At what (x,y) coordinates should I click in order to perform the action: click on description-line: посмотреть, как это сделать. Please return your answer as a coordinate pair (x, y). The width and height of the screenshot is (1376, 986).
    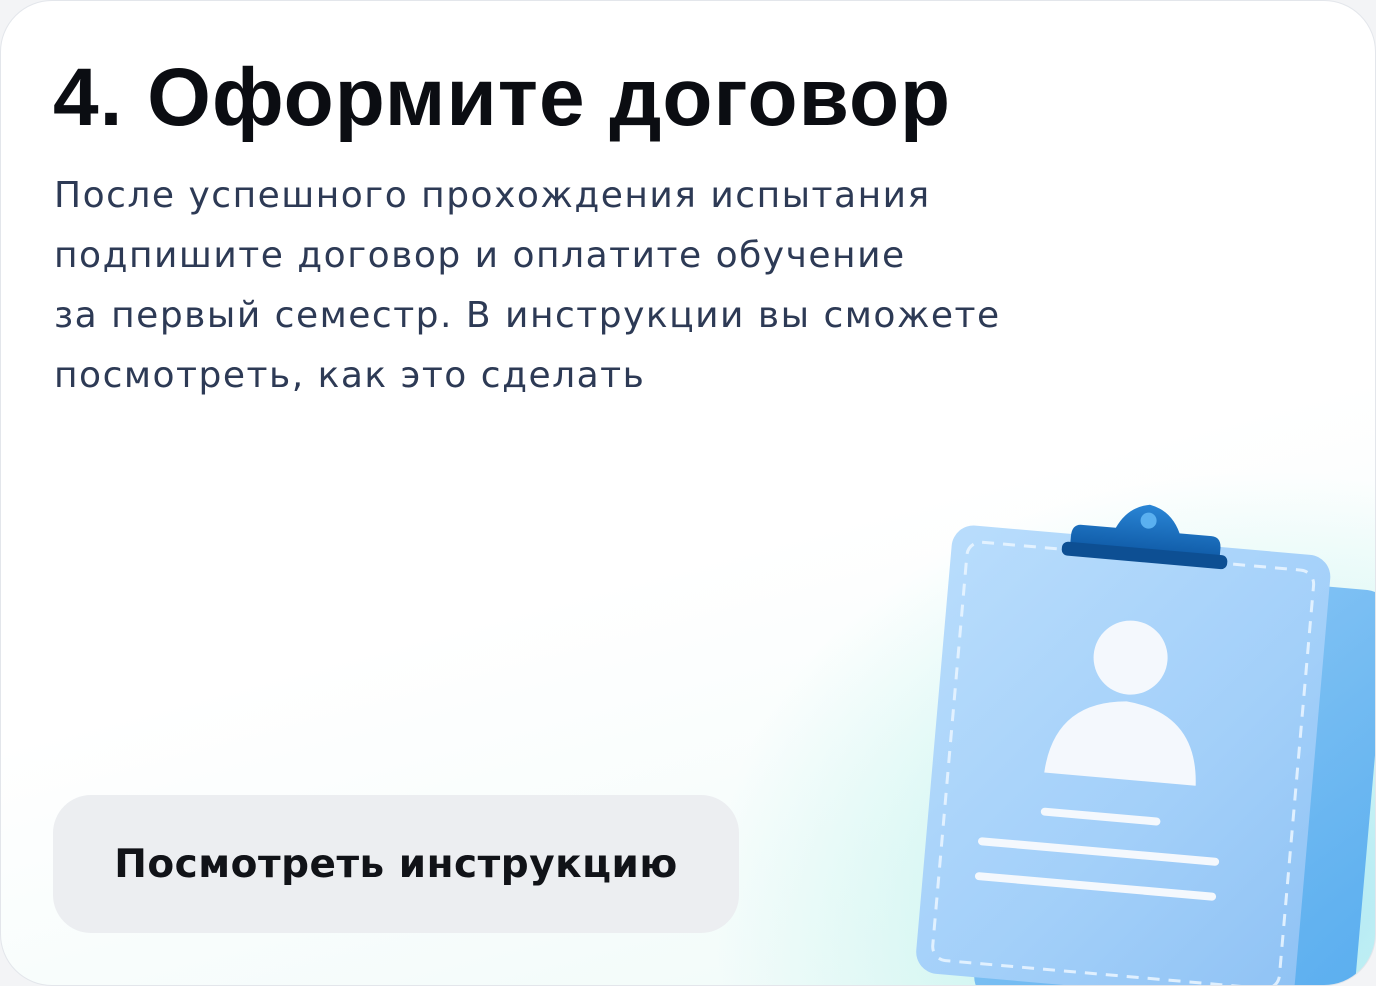
    Looking at the image, I should click on (350, 375).